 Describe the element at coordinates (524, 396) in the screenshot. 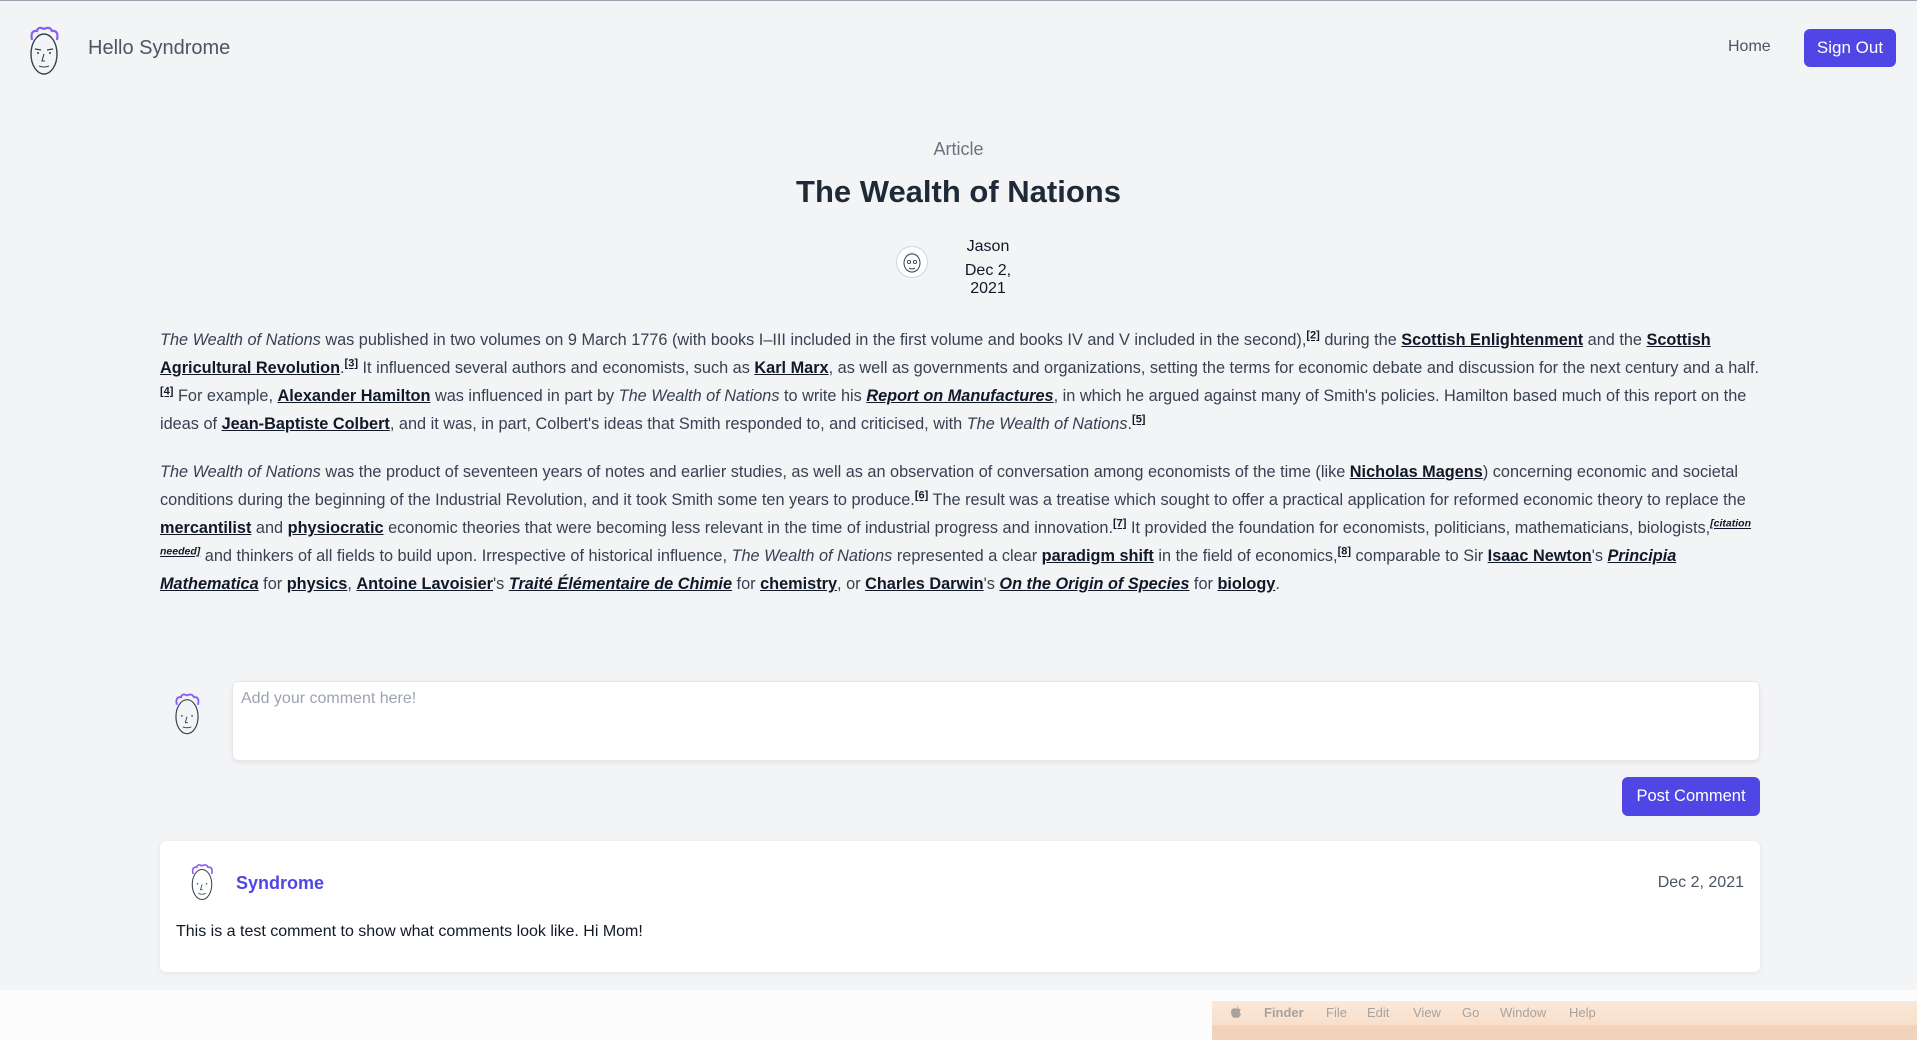

I see `text: was influenced in part by` at that location.